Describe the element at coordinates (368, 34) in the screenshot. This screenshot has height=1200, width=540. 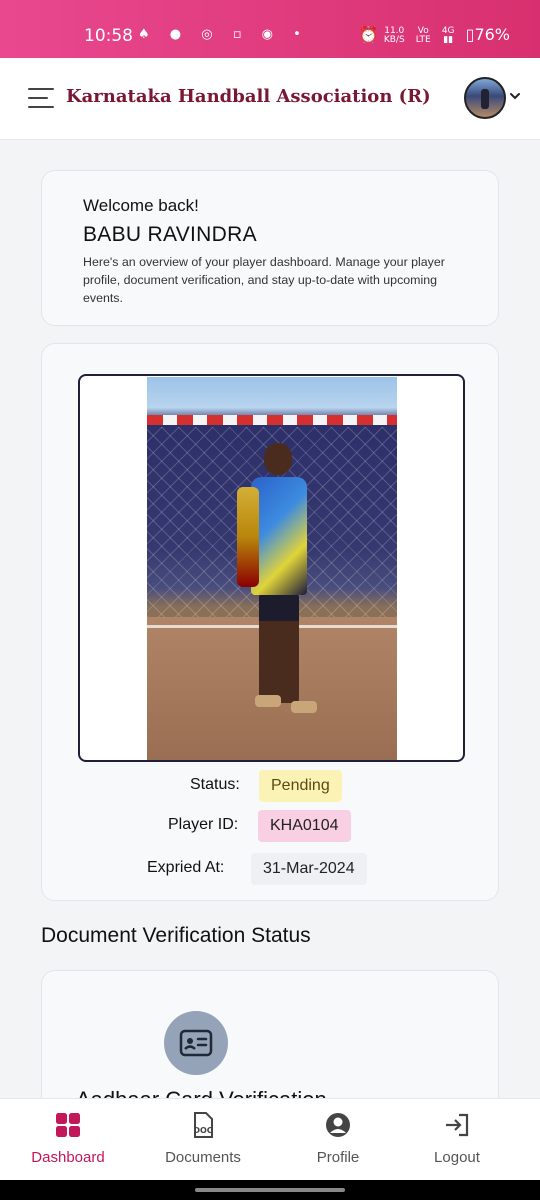
I see `alarm-icon: ⏰` at that location.